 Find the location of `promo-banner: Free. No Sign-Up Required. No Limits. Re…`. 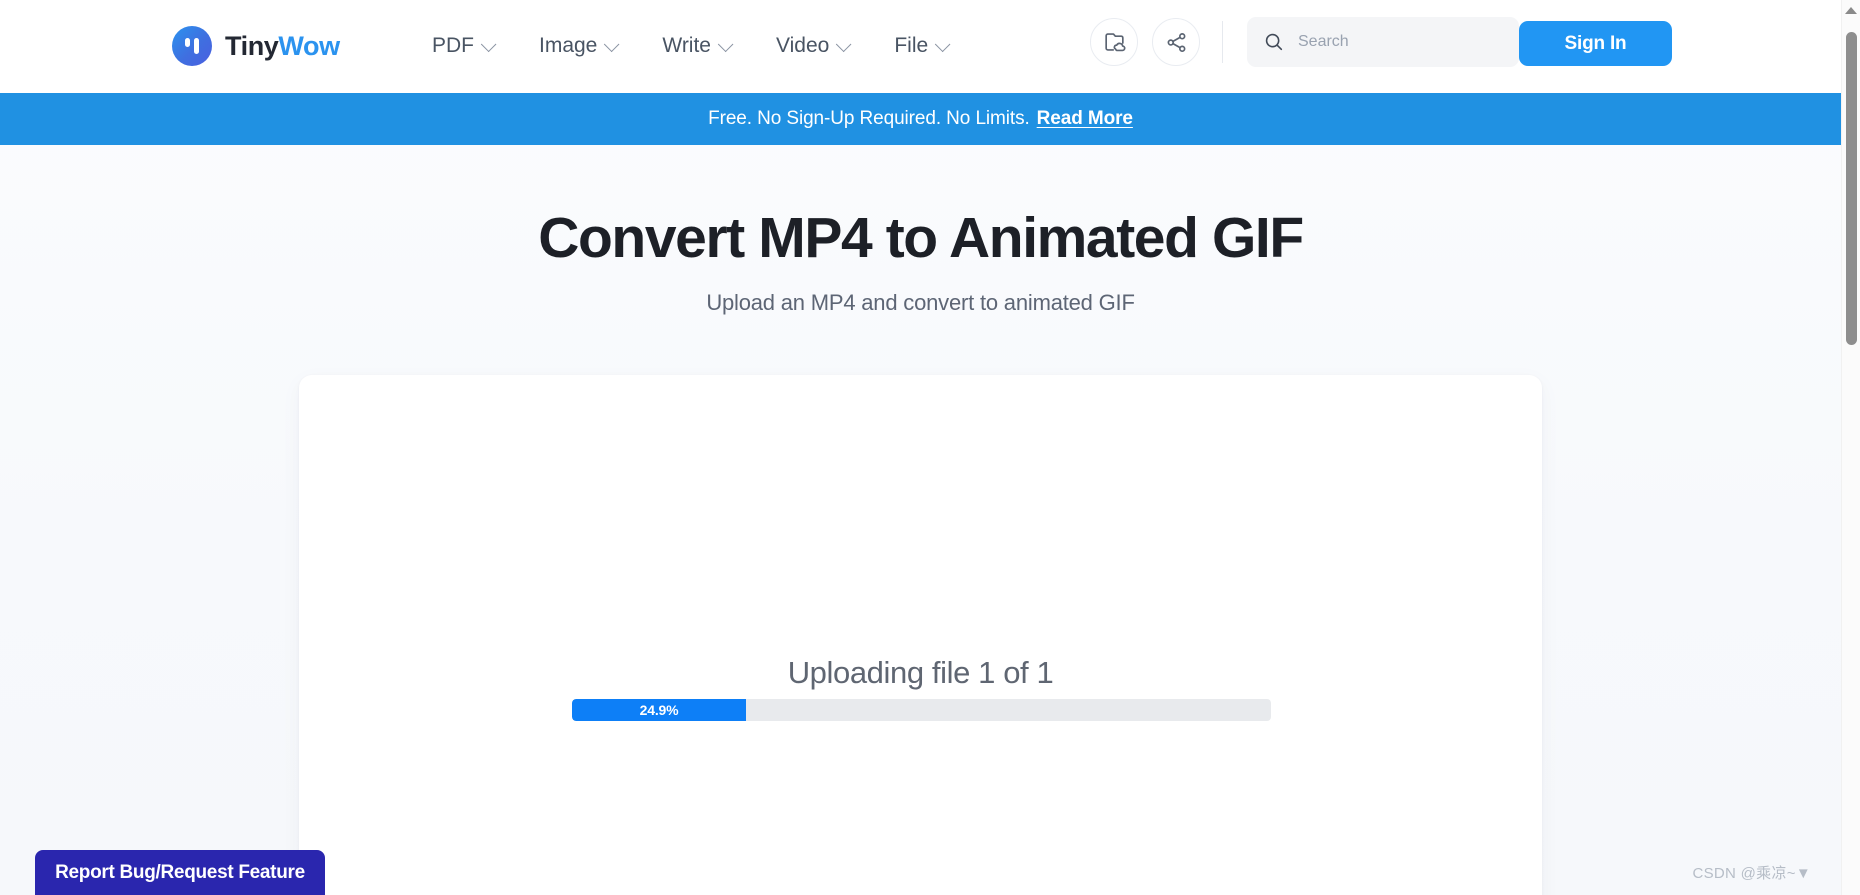

promo-banner: Free. No Sign-Up Required. No Limits. Re… is located at coordinates (920, 119).